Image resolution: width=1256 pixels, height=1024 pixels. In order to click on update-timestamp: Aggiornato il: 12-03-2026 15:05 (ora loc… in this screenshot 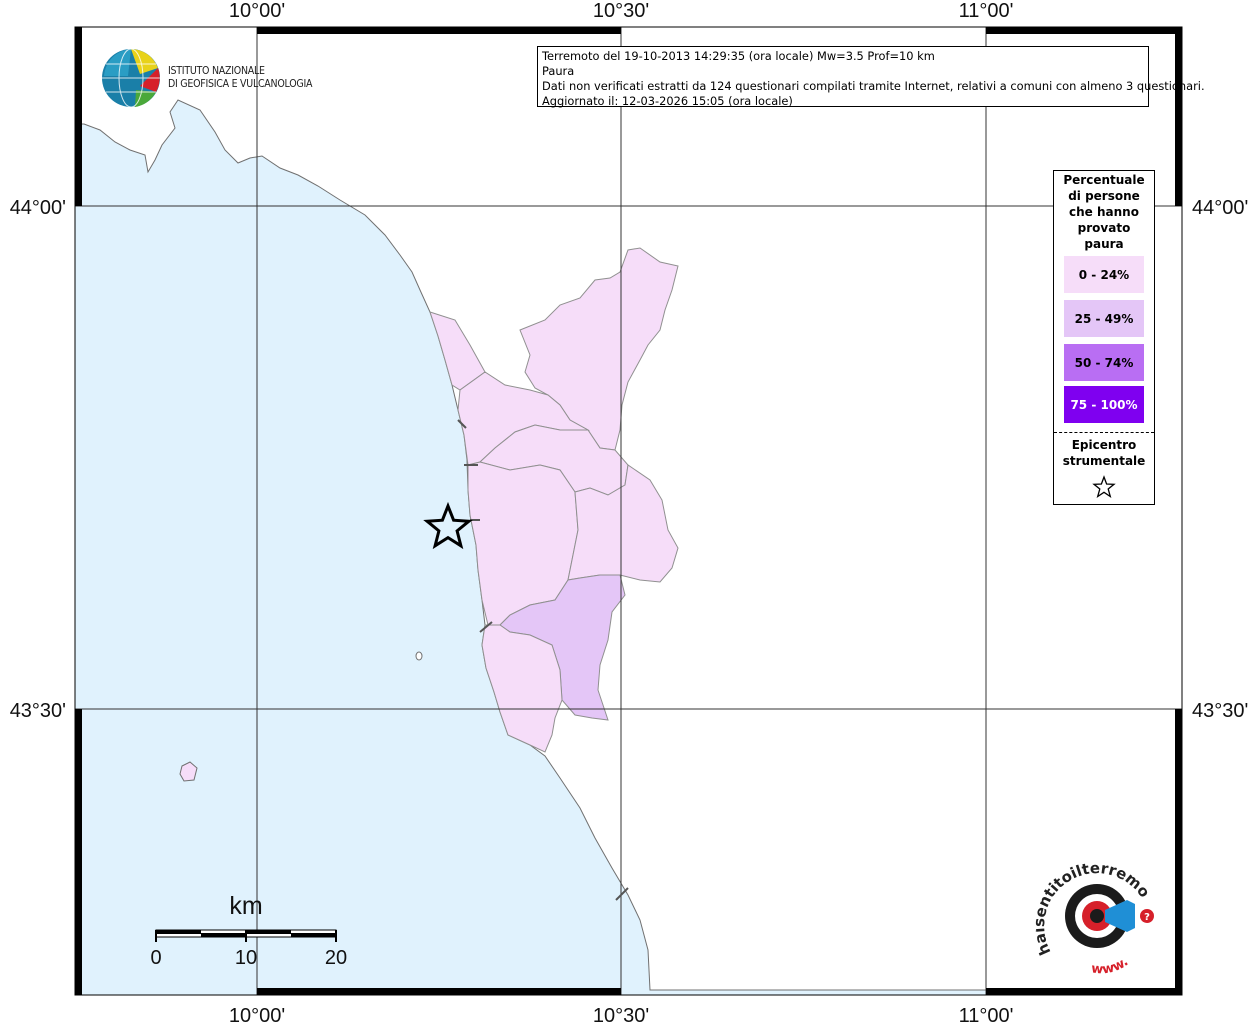, I will do `click(667, 101)`.